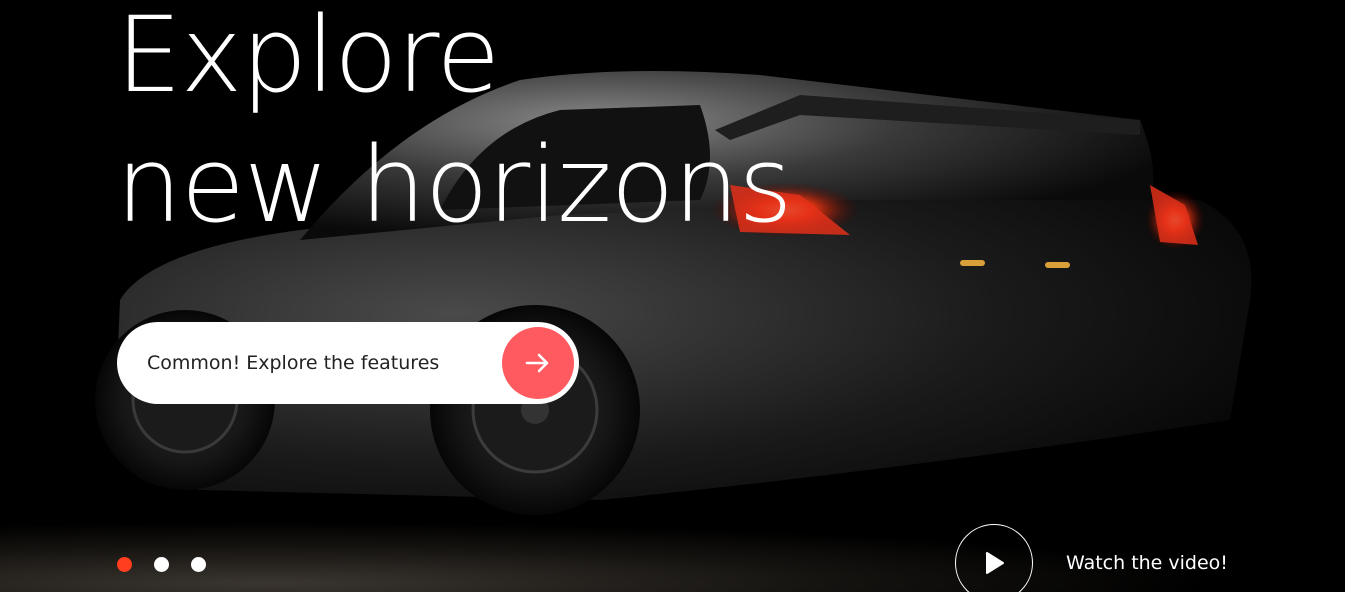 The image size is (1345, 592). I want to click on slider-pagination, so click(161, 564).